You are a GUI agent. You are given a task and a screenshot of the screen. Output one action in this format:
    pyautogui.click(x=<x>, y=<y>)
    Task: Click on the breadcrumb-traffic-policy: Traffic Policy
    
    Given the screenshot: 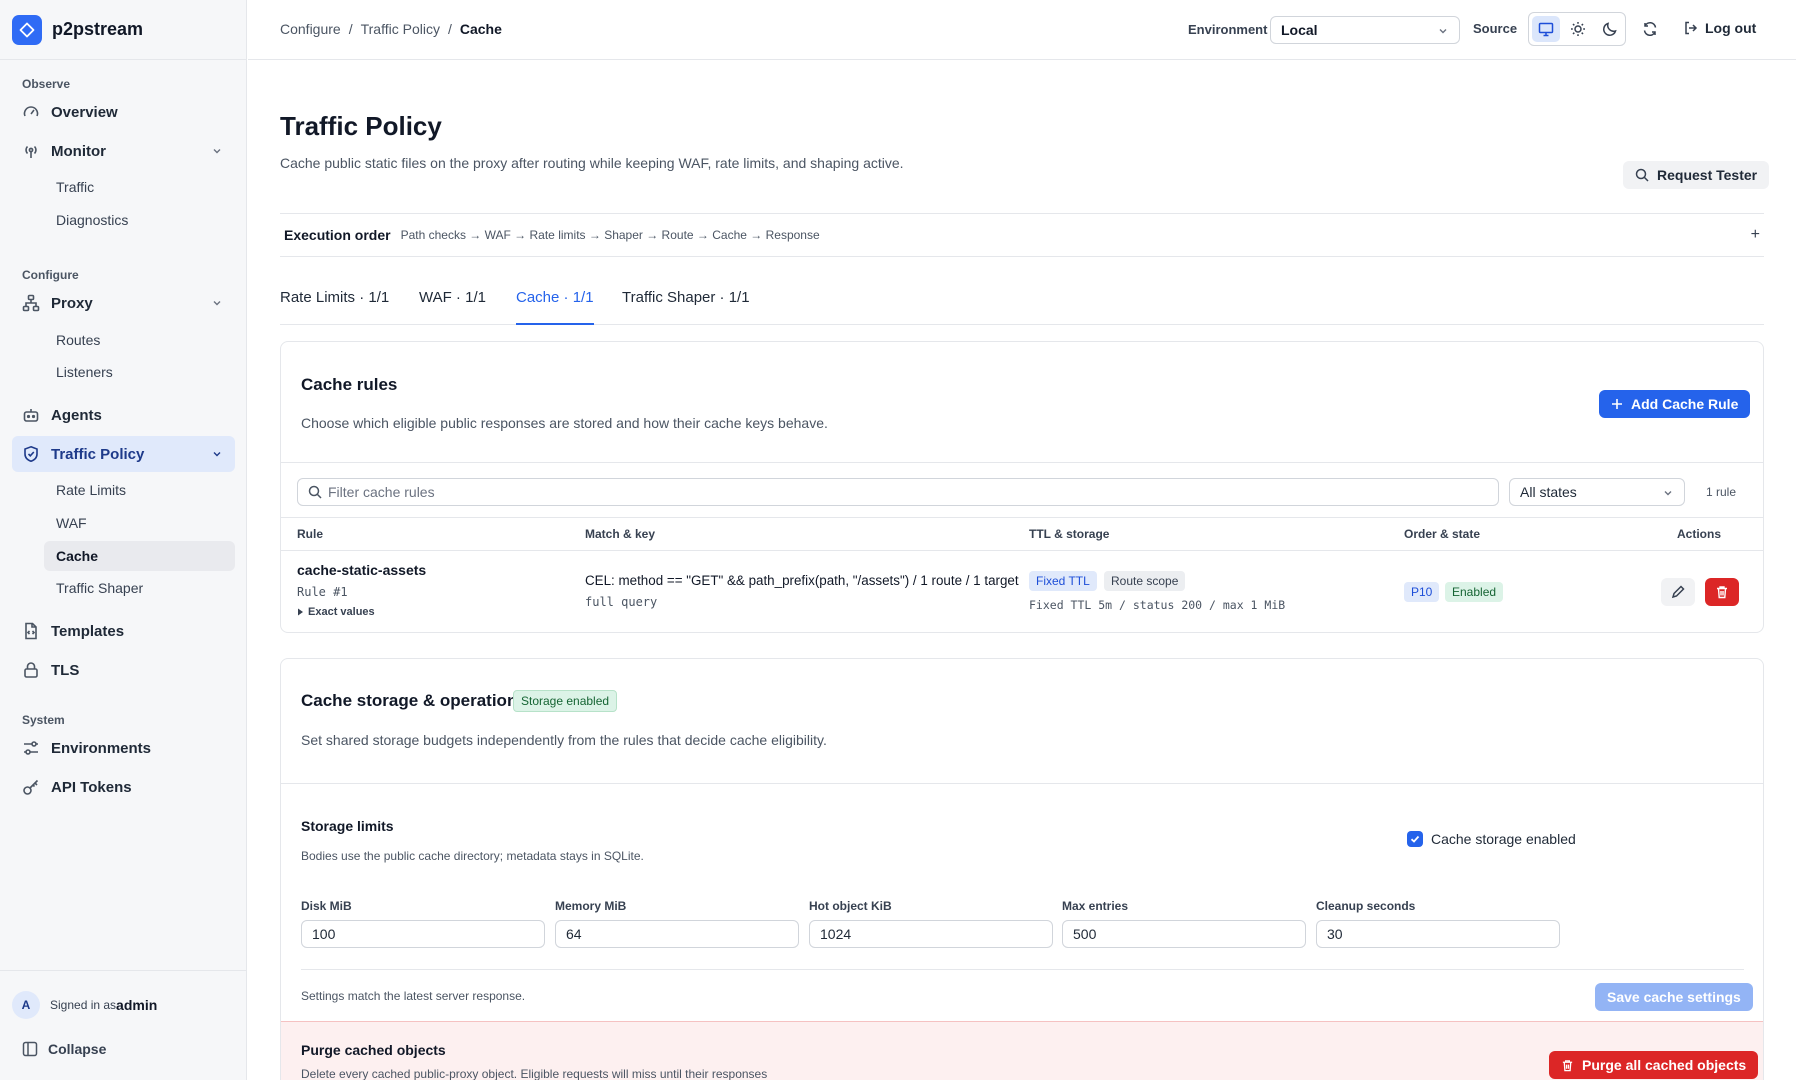 What is the action you would take?
    pyautogui.click(x=400, y=29)
    